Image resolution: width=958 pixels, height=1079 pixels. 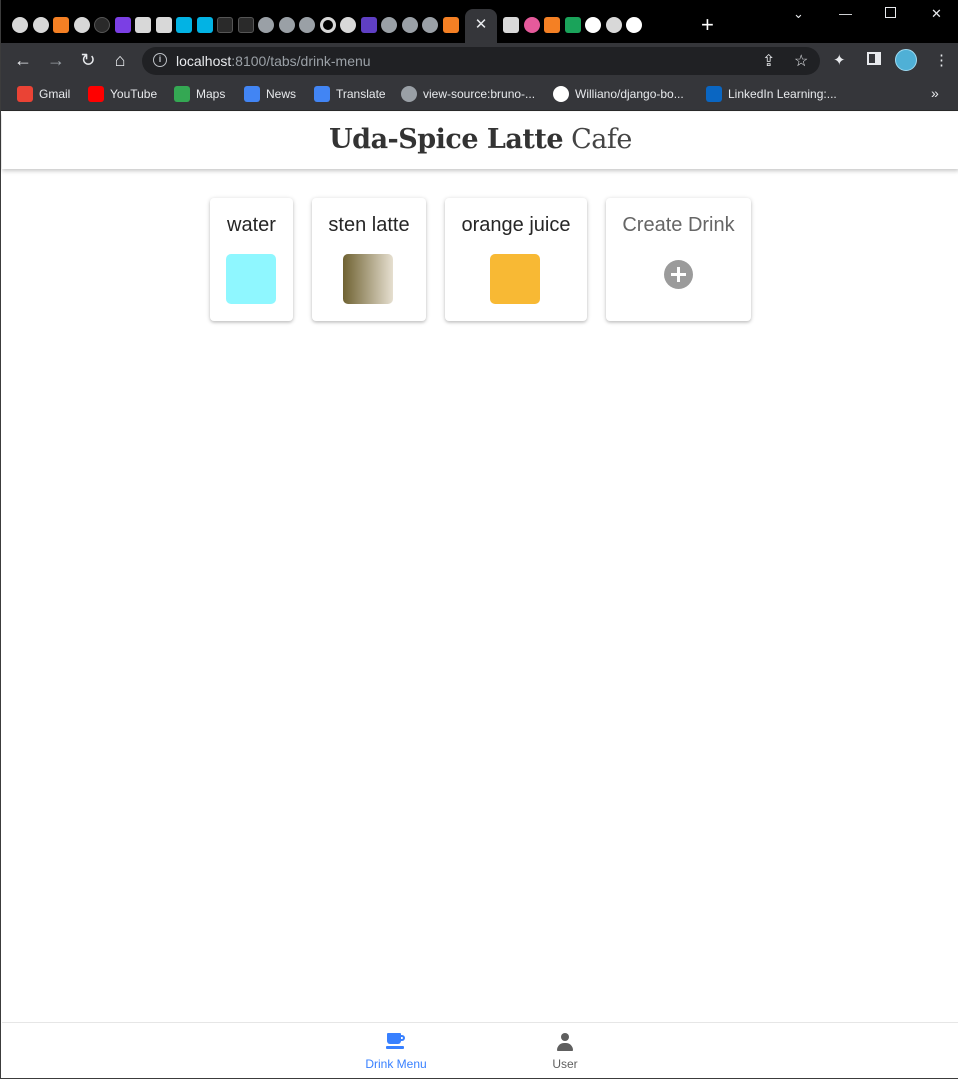 I want to click on tab-drink-menu: Drink Menu, so click(x=396, y=1052).